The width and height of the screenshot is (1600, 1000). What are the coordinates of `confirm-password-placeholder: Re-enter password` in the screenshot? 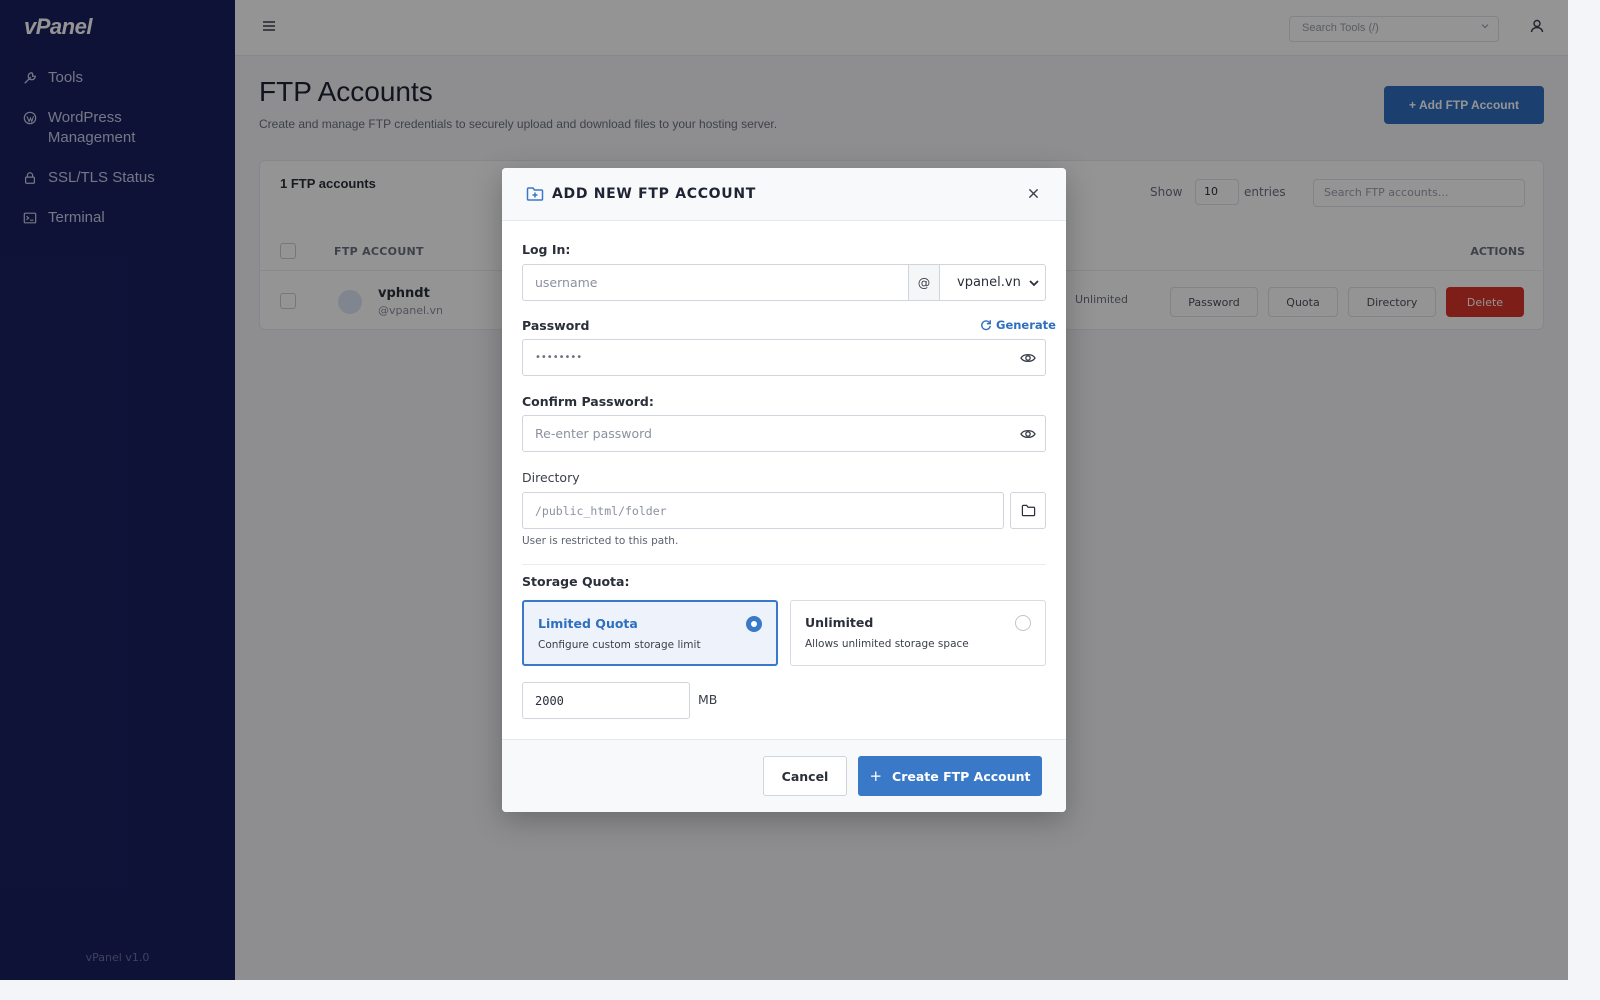 It's located at (593, 433).